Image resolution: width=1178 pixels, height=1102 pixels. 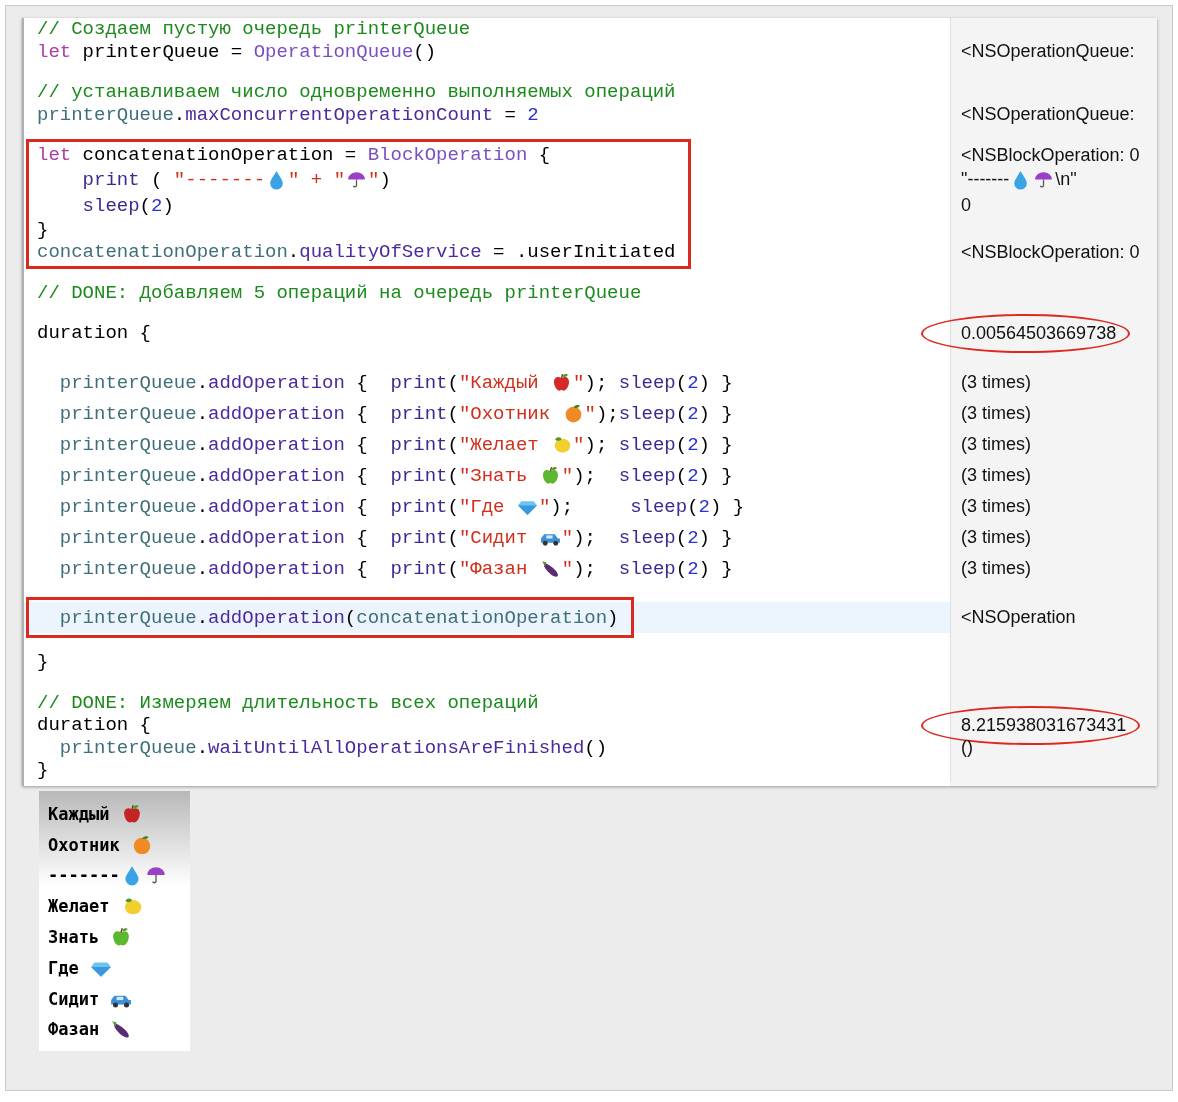 I want to click on console-line: Фазан, so click(x=91, y=1029).